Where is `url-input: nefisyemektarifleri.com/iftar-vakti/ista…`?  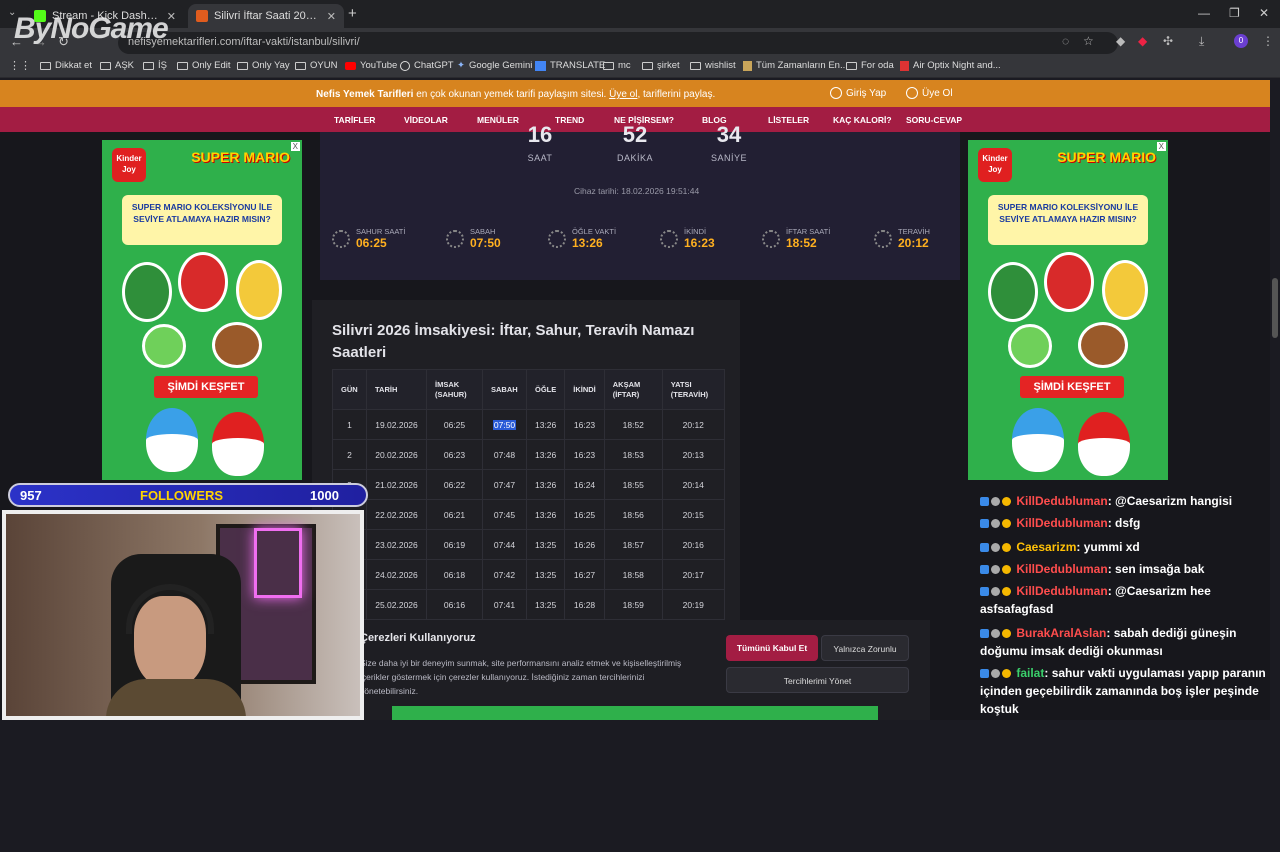
url-input: nefisyemektarifleri.com/iftar-vakti/ista… is located at coordinates (618, 43).